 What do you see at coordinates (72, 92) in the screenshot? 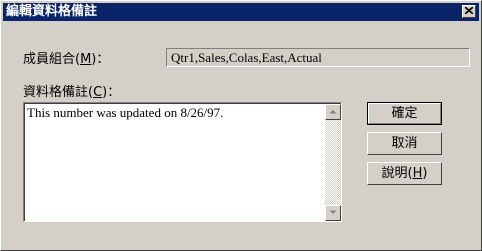
I see `cell-note-label: 資料格備註(C)：` at bounding box center [72, 92].